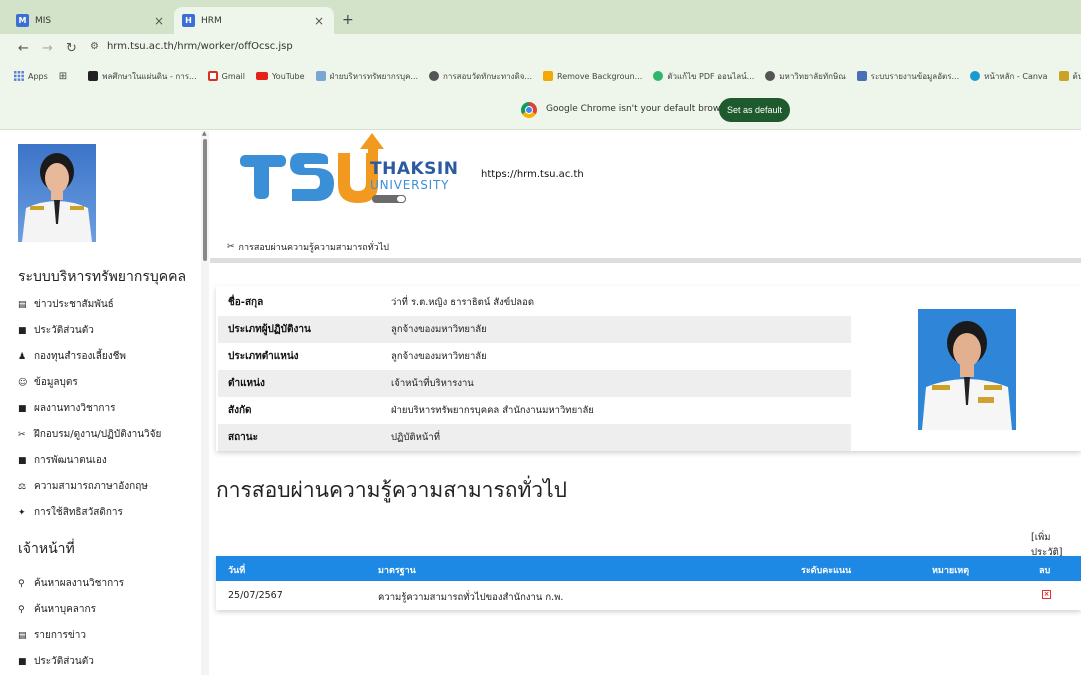 This screenshot has width=1081, height=675. Describe the element at coordinates (263, 356) in the screenshot. I see `info-key: ประเภทตำแหน่ง` at that location.